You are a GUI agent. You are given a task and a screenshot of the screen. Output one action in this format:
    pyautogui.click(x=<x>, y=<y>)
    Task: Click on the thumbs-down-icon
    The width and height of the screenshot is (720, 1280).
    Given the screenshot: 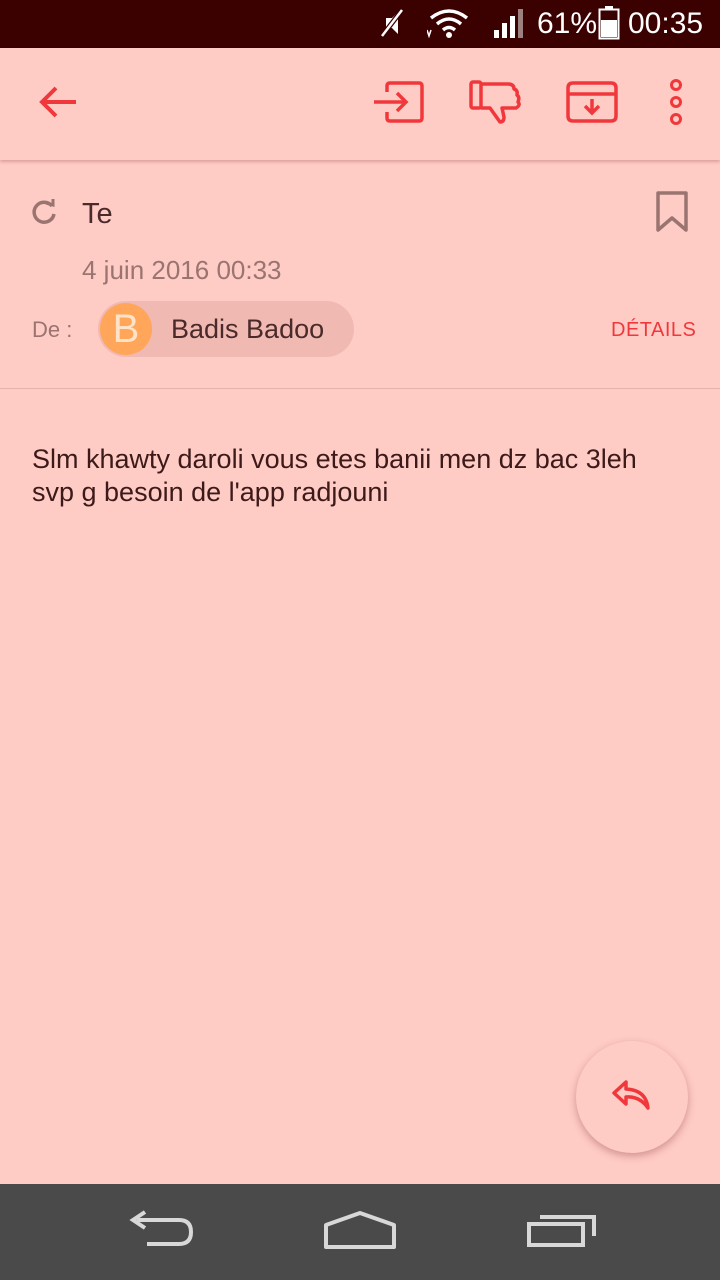 What is the action you would take?
    pyautogui.click(x=495, y=104)
    